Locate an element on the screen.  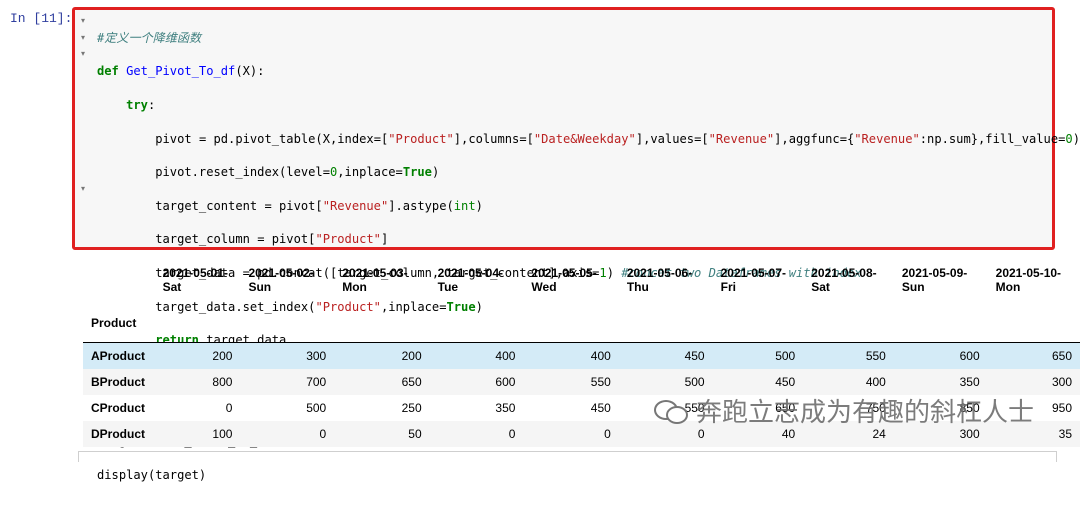
column-header: 2021-05-03- Mon is located at coordinates (375, 280).